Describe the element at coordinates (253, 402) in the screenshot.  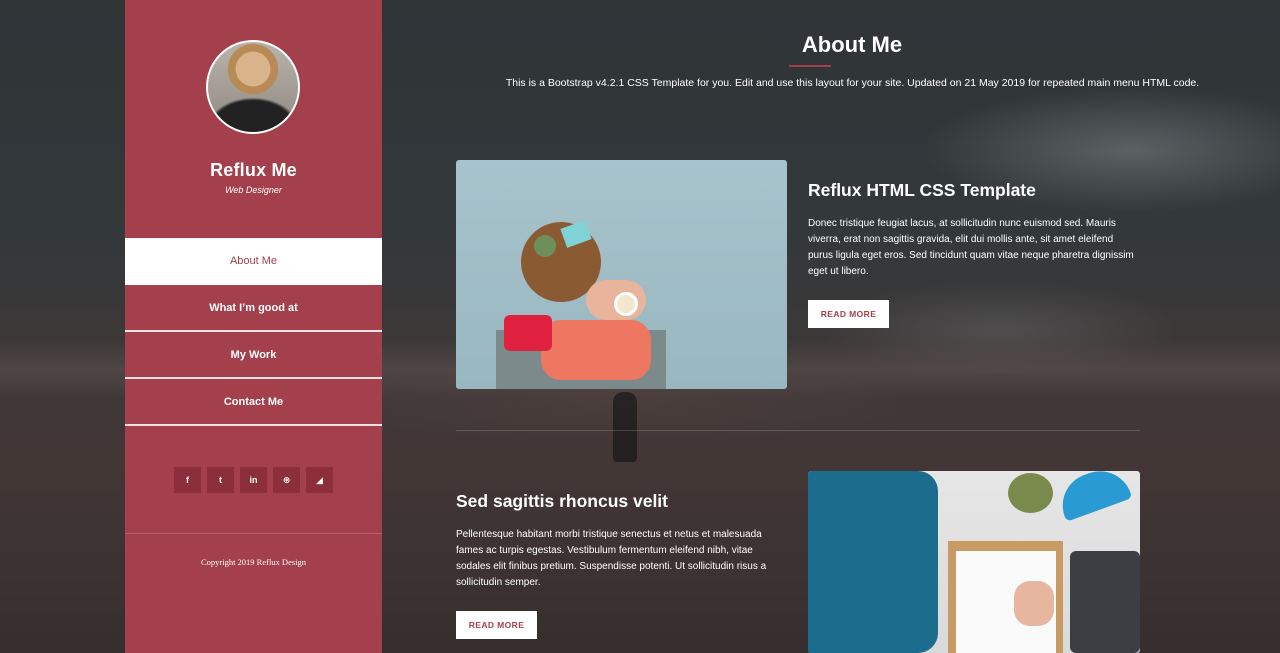
I see `nav-item-contact-me: Contact Me` at that location.